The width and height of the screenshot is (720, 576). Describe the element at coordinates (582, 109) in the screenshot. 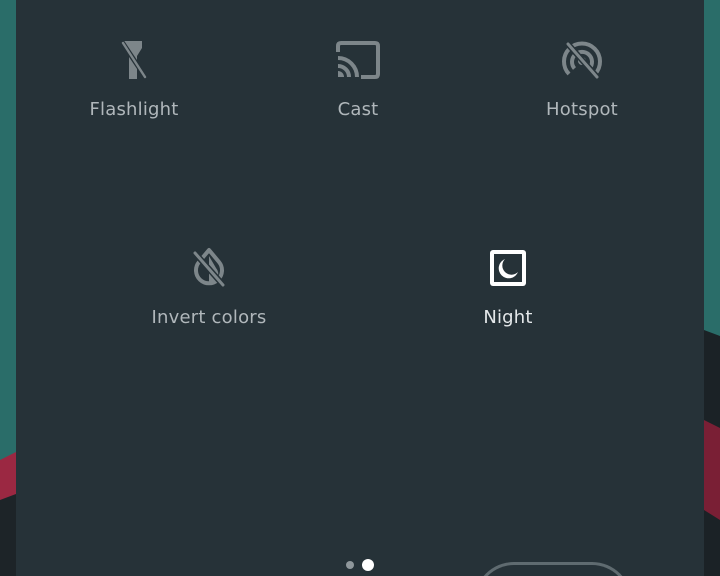

I see `tile-label: Hotspot` at that location.